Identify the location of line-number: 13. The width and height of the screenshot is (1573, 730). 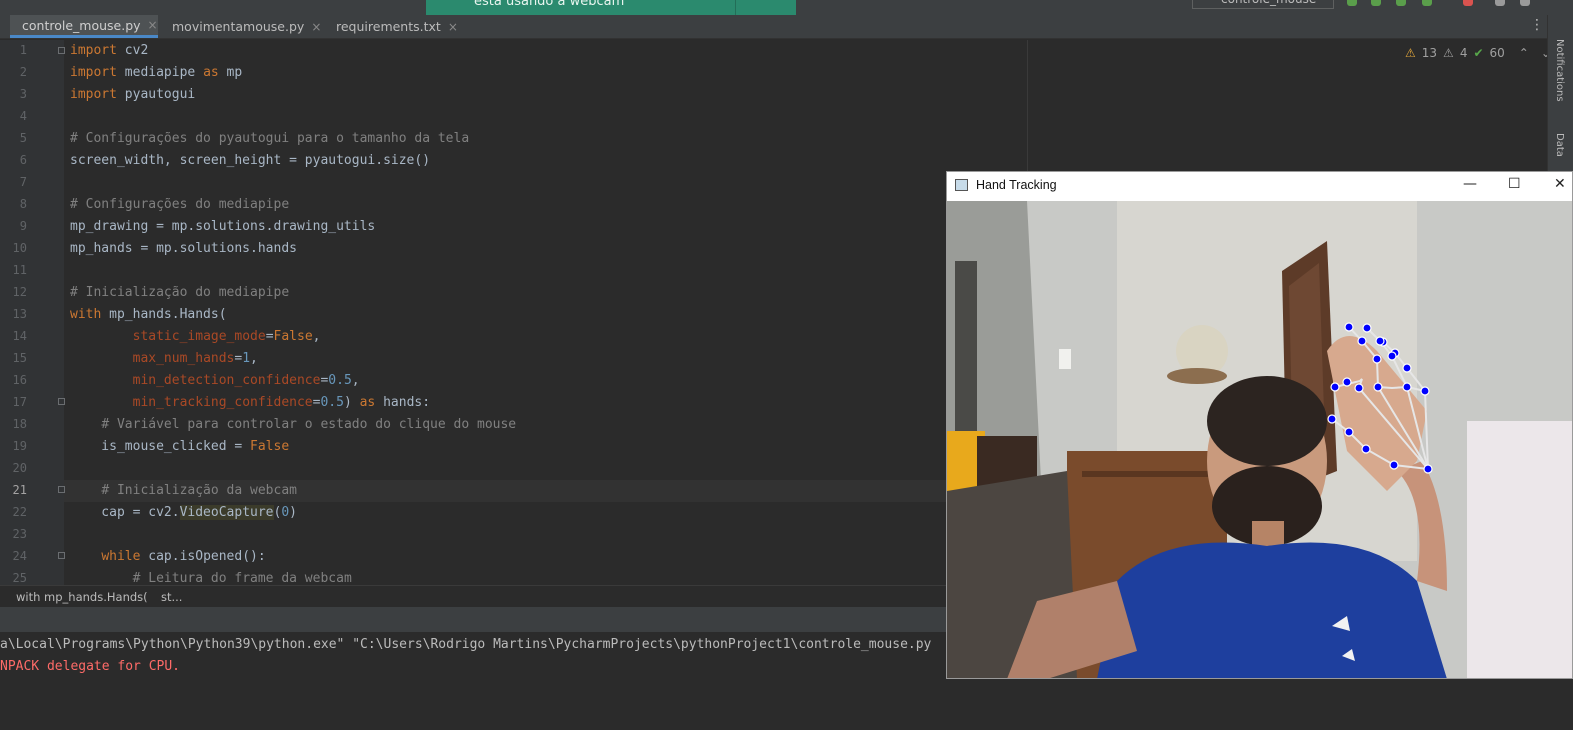
(19, 314).